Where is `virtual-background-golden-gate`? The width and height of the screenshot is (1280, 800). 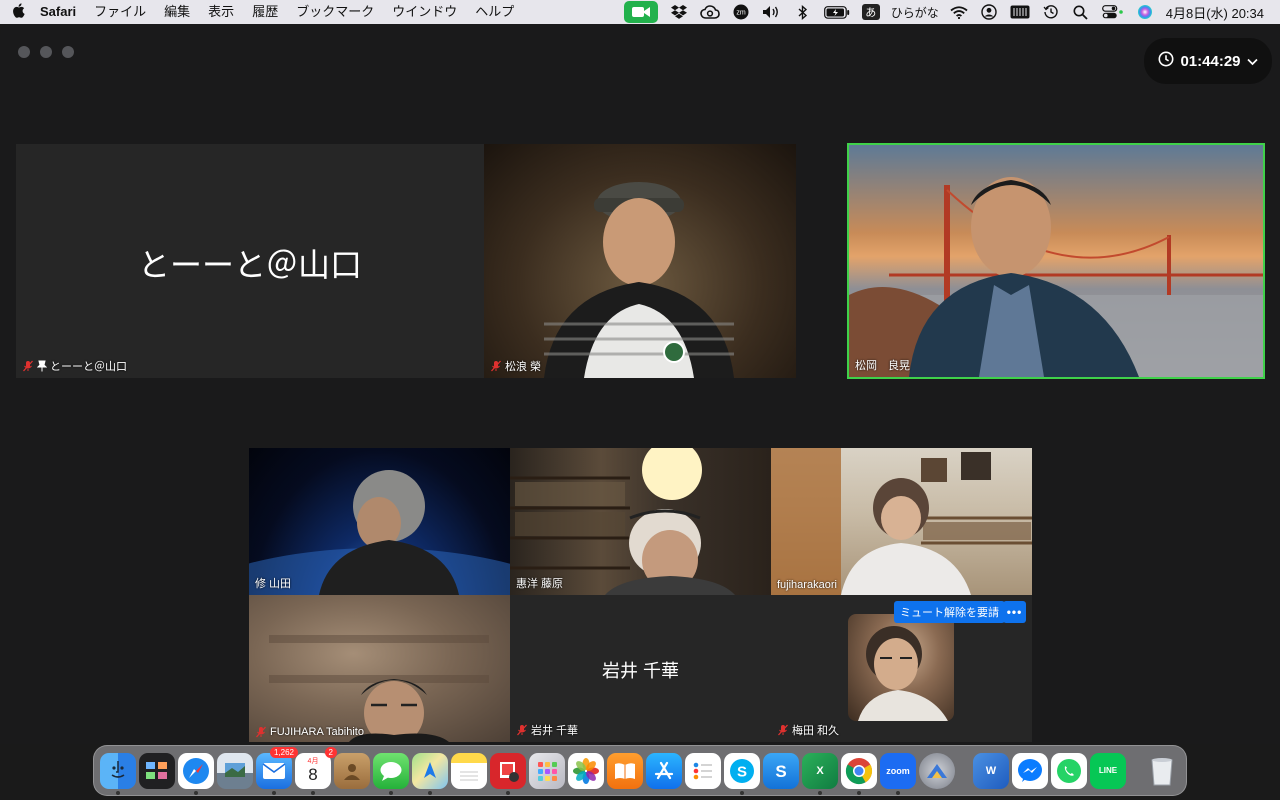 virtual-background-golden-gate is located at coordinates (1056, 277).